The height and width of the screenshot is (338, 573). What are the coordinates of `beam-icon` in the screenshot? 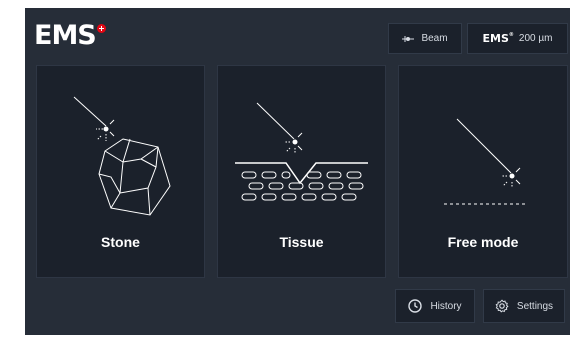 It's located at (408, 38).